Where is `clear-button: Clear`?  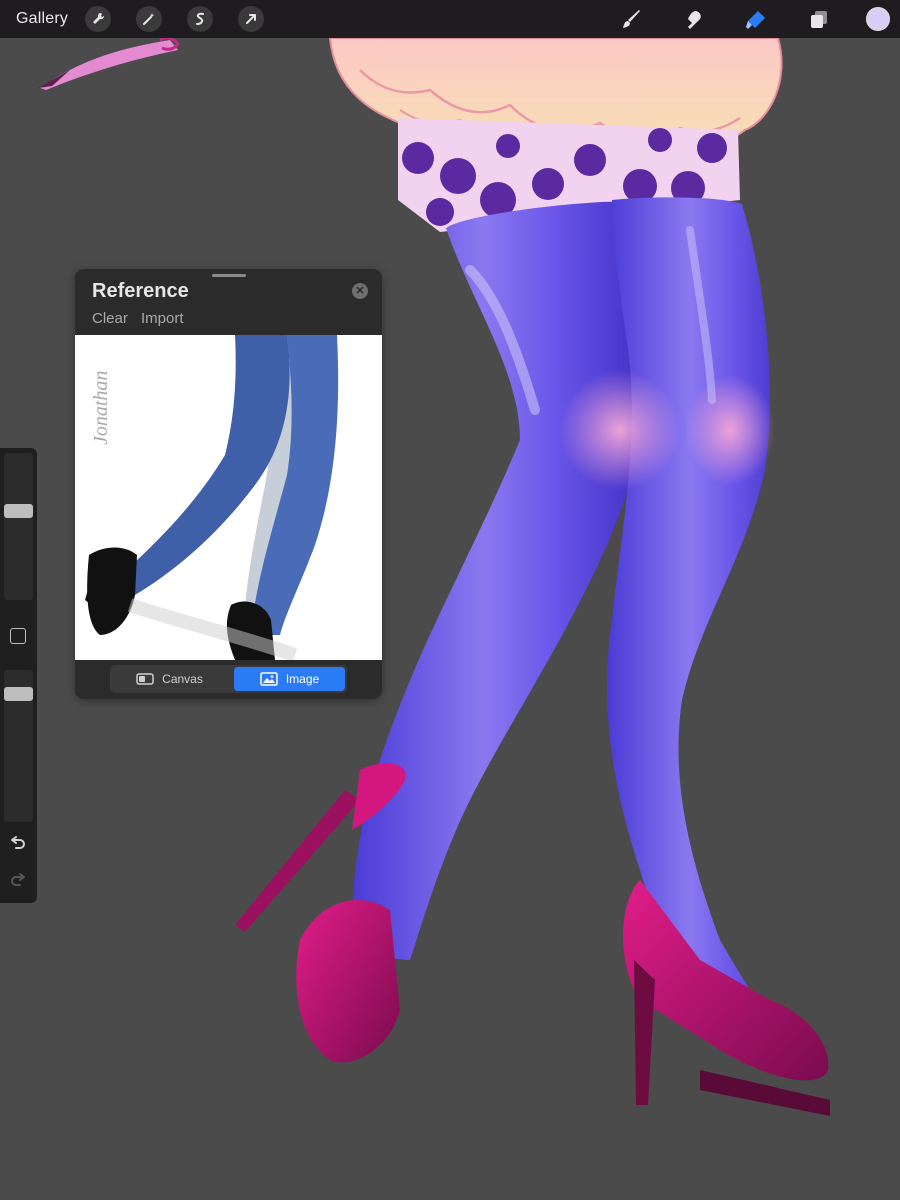 clear-button: Clear is located at coordinates (110, 318).